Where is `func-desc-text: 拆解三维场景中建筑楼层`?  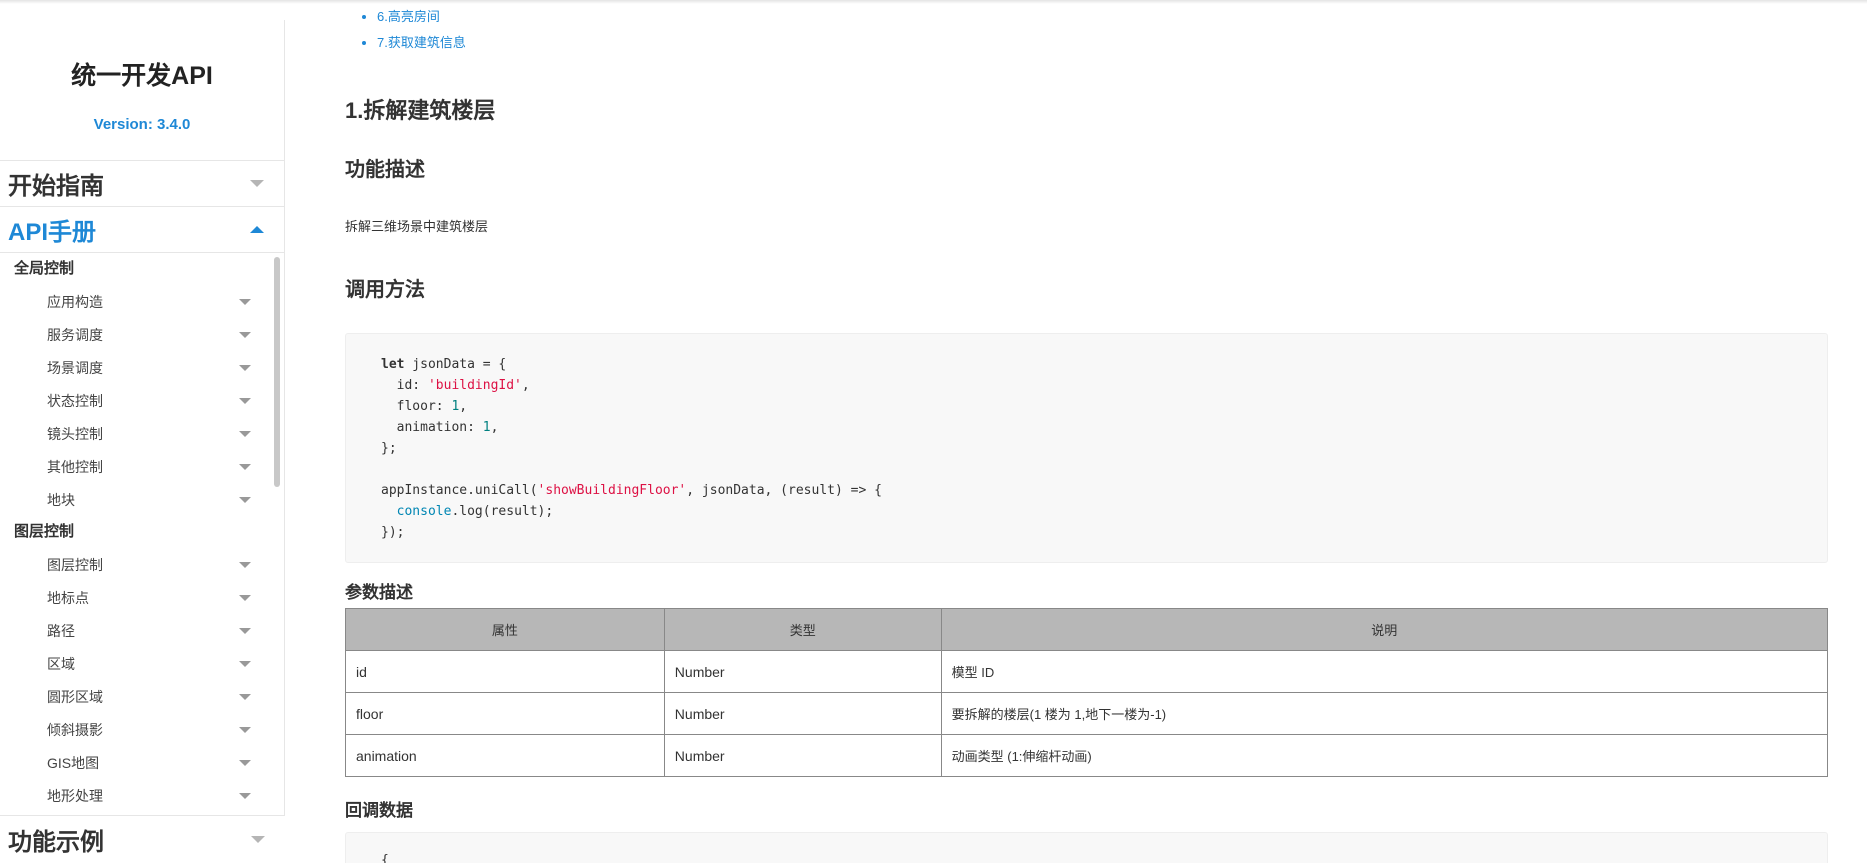 func-desc-text: 拆解三维场景中建筑楼层 is located at coordinates (417, 226).